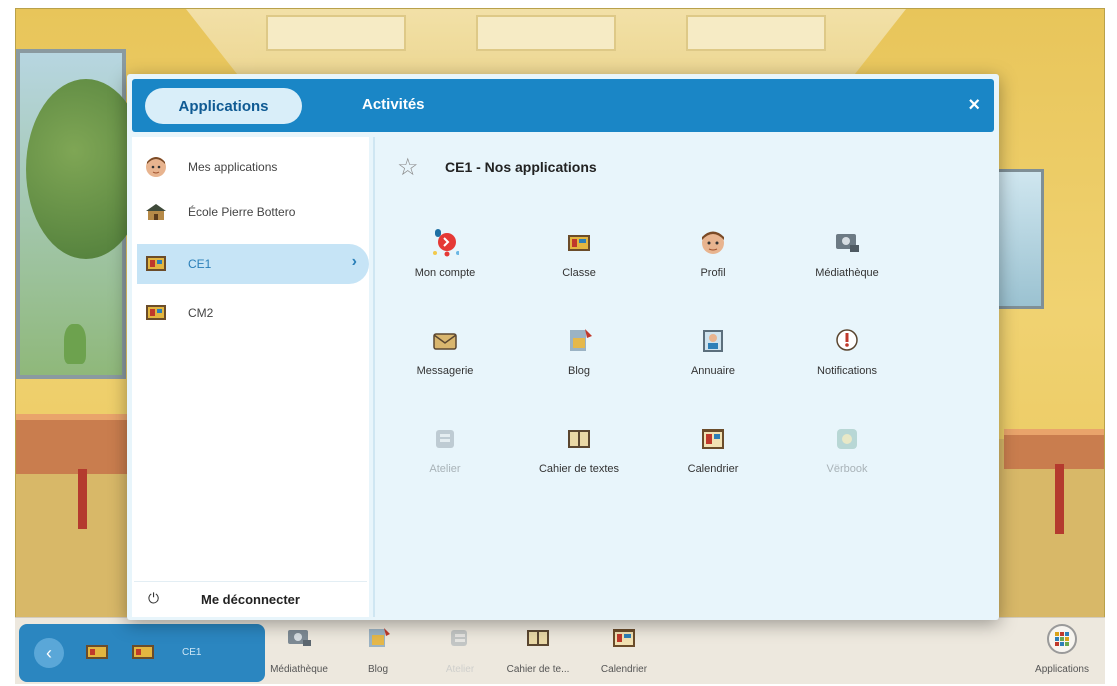 The width and height of the screenshot is (1117, 686). Describe the element at coordinates (445, 264) in the screenshot. I see `app-mon-compte: Mon compte` at that location.